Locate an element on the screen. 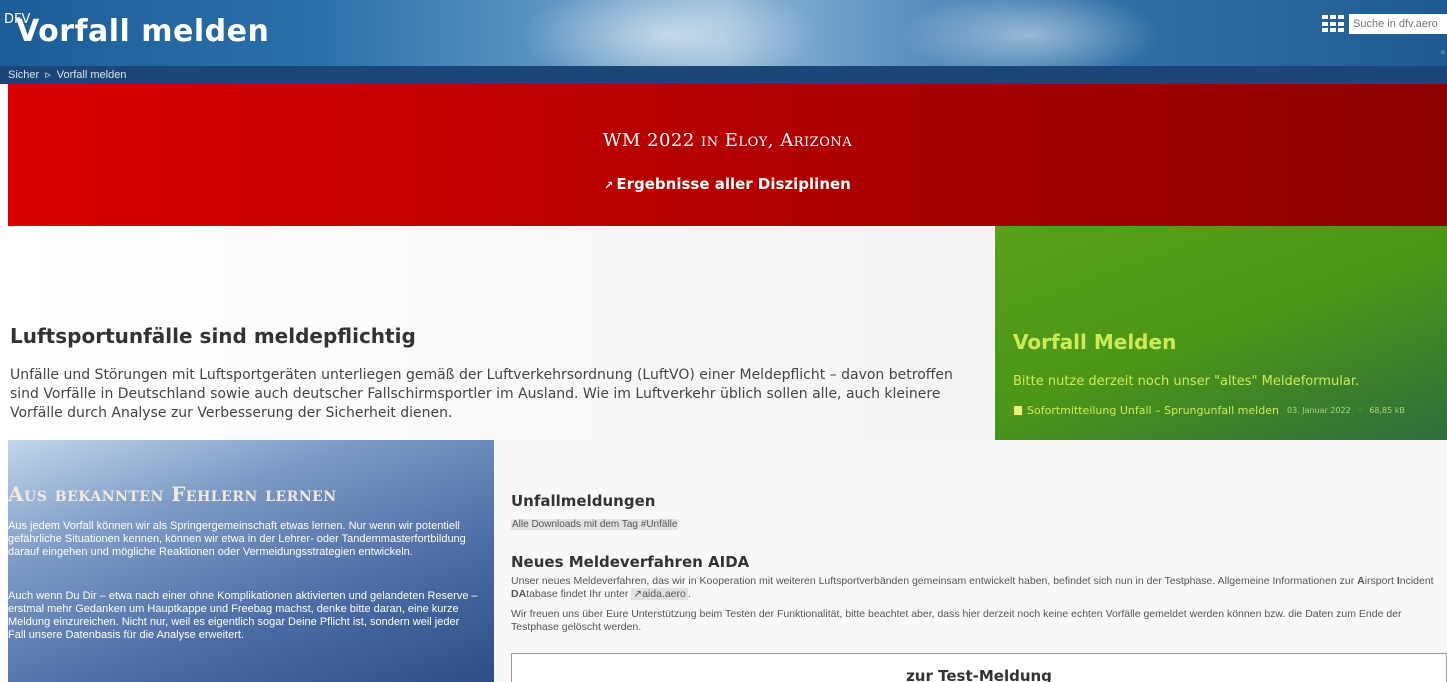 This screenshot has height=682, width=1447. aida-link: ↗aida.aero is located at coordinates (659, 594).